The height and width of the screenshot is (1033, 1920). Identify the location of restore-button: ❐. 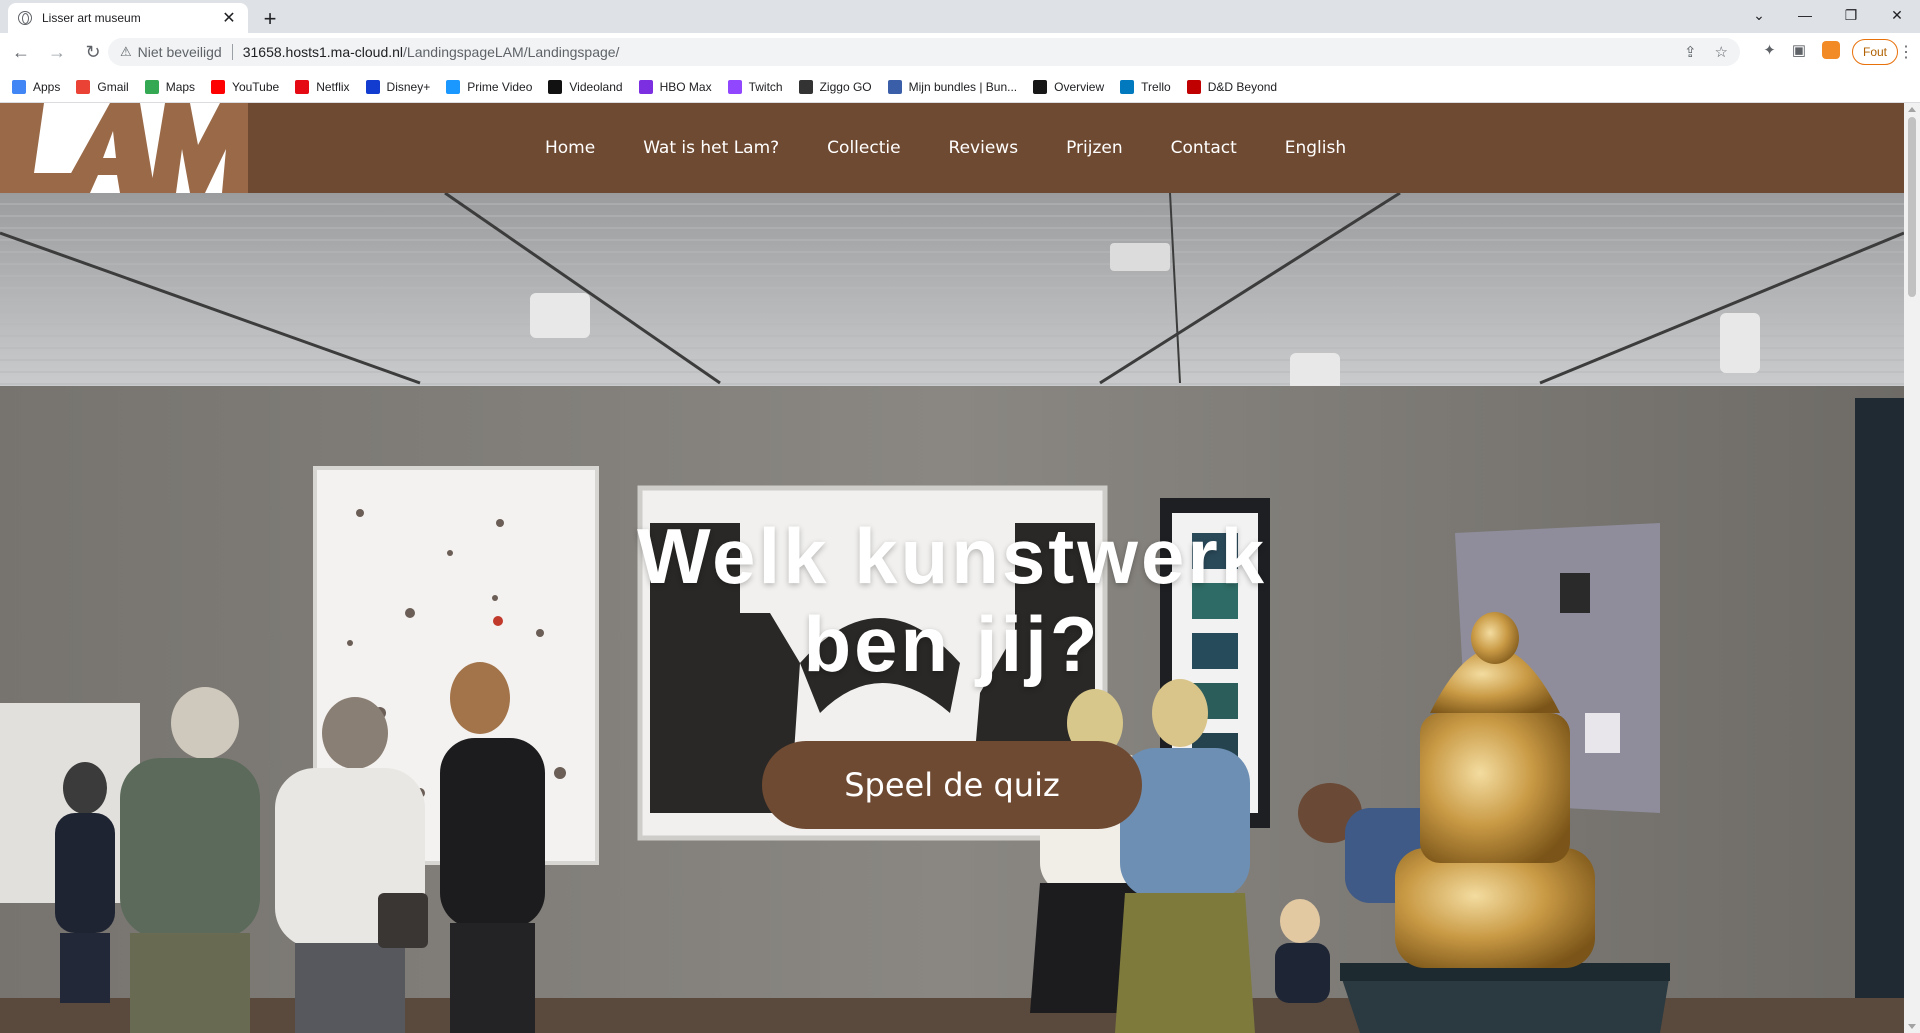
(1851, 15).